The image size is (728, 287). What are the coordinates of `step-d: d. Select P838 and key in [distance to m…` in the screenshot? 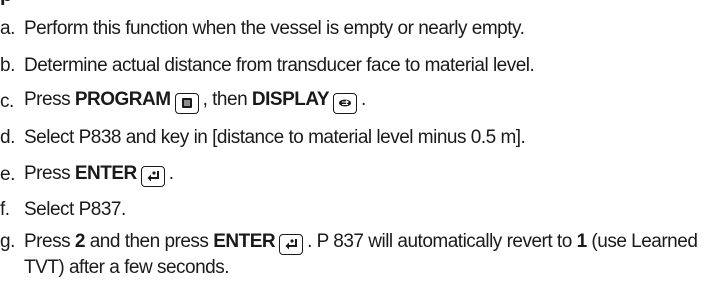 It's located at (364, 138).